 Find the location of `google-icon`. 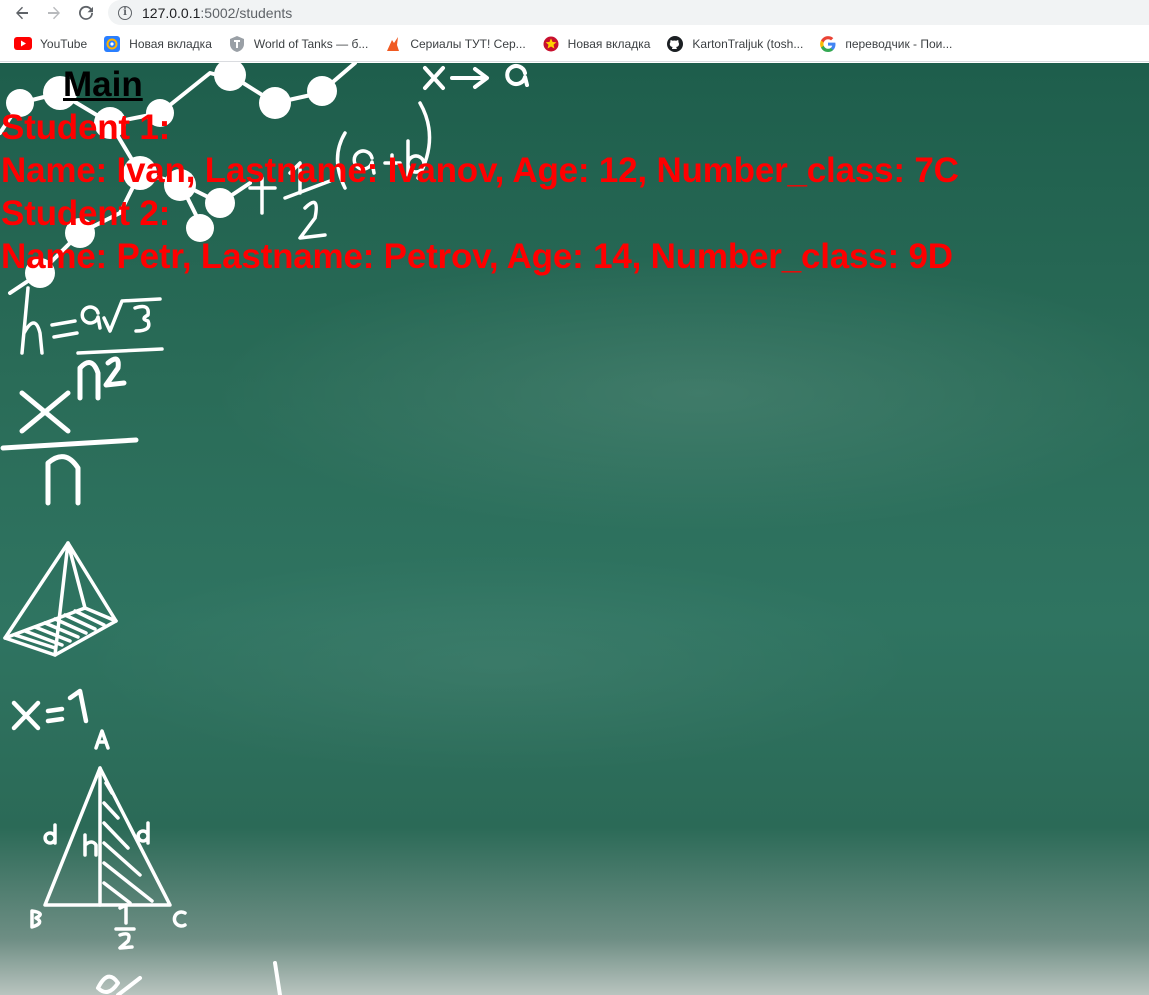

google-icon is located at coordinates (828, 43).